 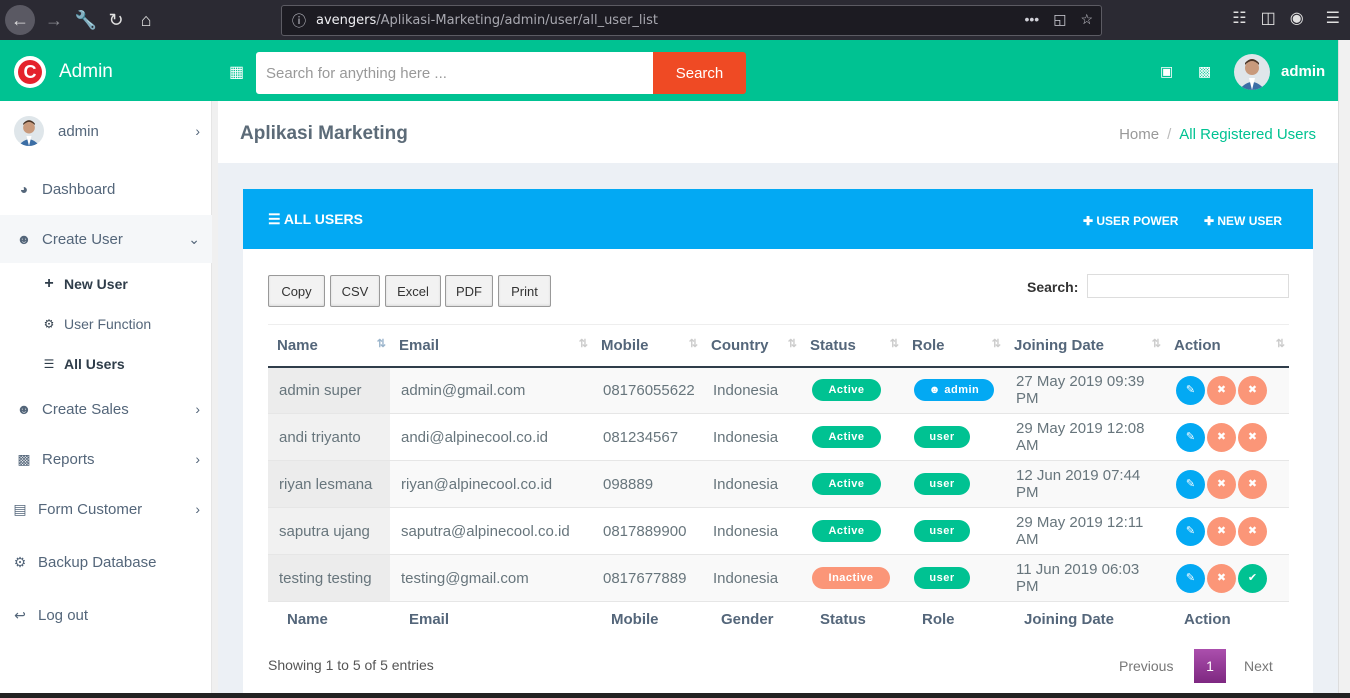 What do you see at coordinates (24, 409) in the screenshot?
I see `user-icon: ☻` at bounding box center [24, 409].